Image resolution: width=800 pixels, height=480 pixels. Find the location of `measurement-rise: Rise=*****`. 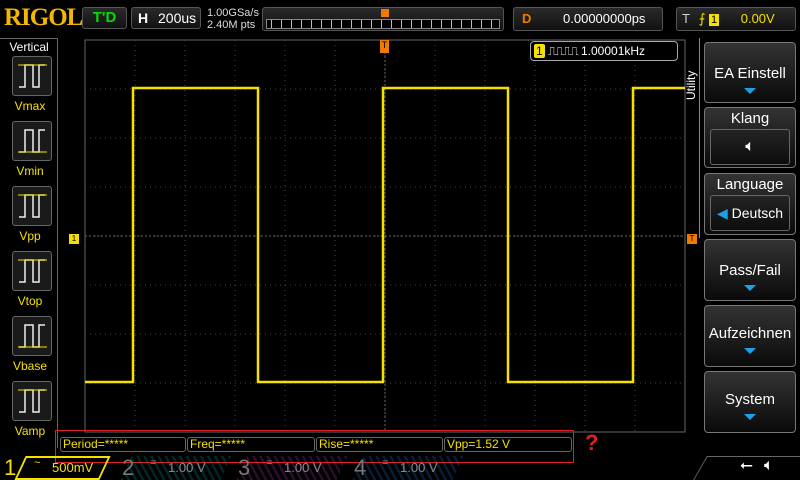

measurement-rise: Rise=***** is located at coordinates (379, 444).